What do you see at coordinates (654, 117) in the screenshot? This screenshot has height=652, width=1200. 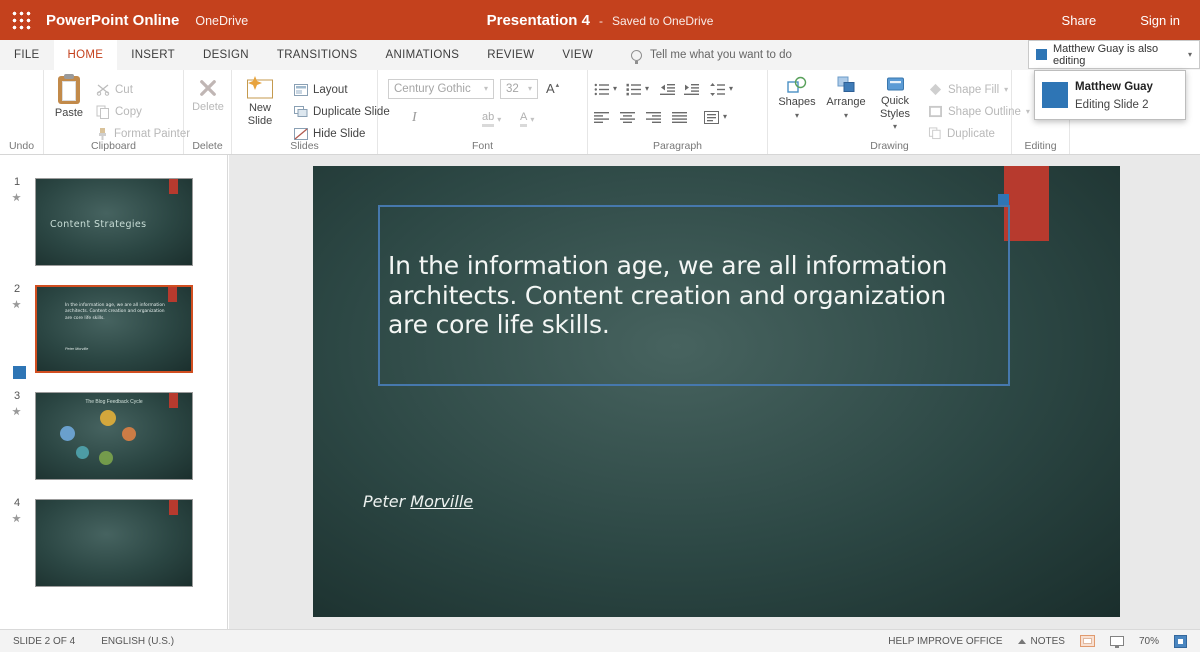 I see `align-right-button` at bounding box center [654, 117].